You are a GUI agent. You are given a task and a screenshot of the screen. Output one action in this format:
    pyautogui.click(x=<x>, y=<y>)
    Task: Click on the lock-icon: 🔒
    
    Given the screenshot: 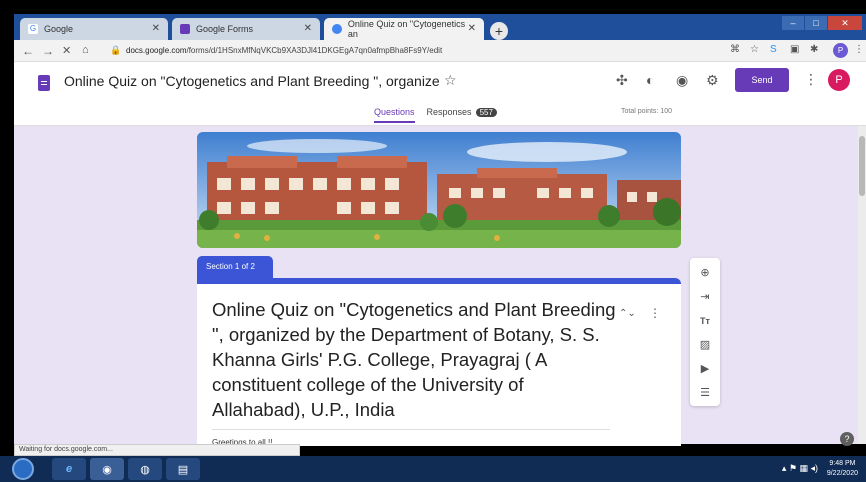 What is the action you would take?
    pyautogui.click(x=116, y=50)
    